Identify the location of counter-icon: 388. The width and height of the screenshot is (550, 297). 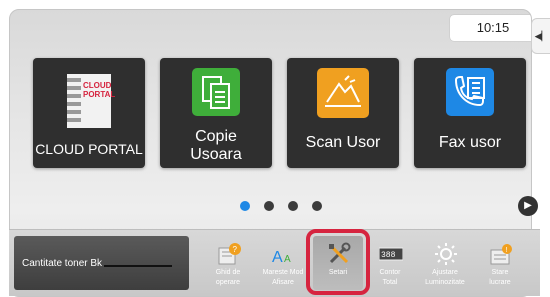
(391, 254).